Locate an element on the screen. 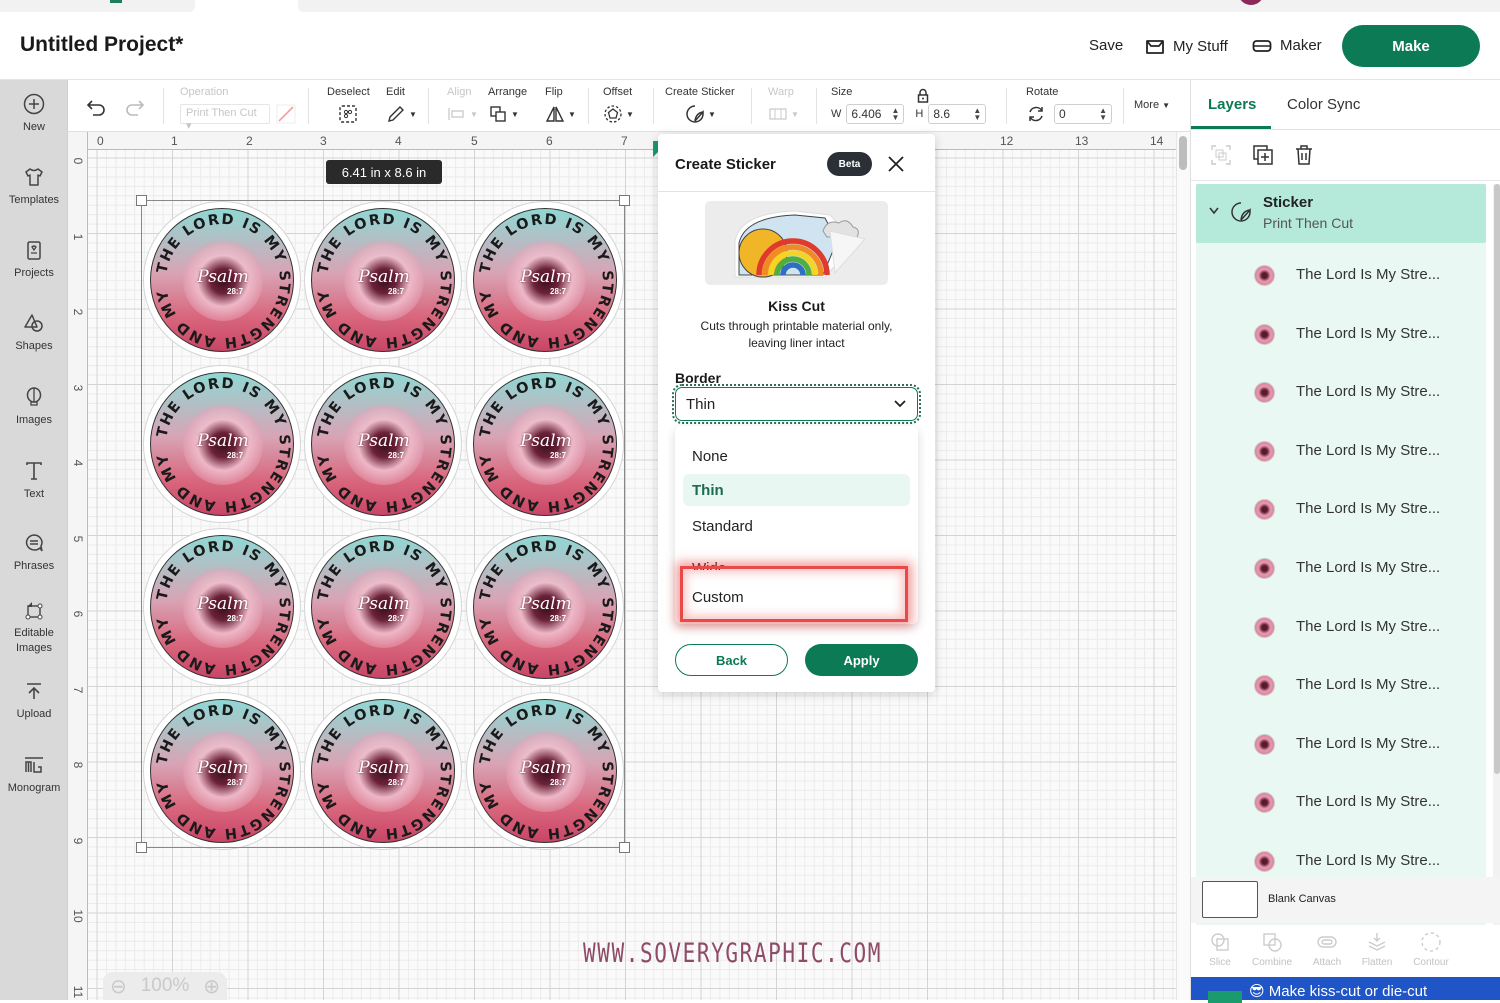 This screenshot has height=1003, width=1500. operation-select: Print Then Cut ▾ is located at coordinates (225, 118).